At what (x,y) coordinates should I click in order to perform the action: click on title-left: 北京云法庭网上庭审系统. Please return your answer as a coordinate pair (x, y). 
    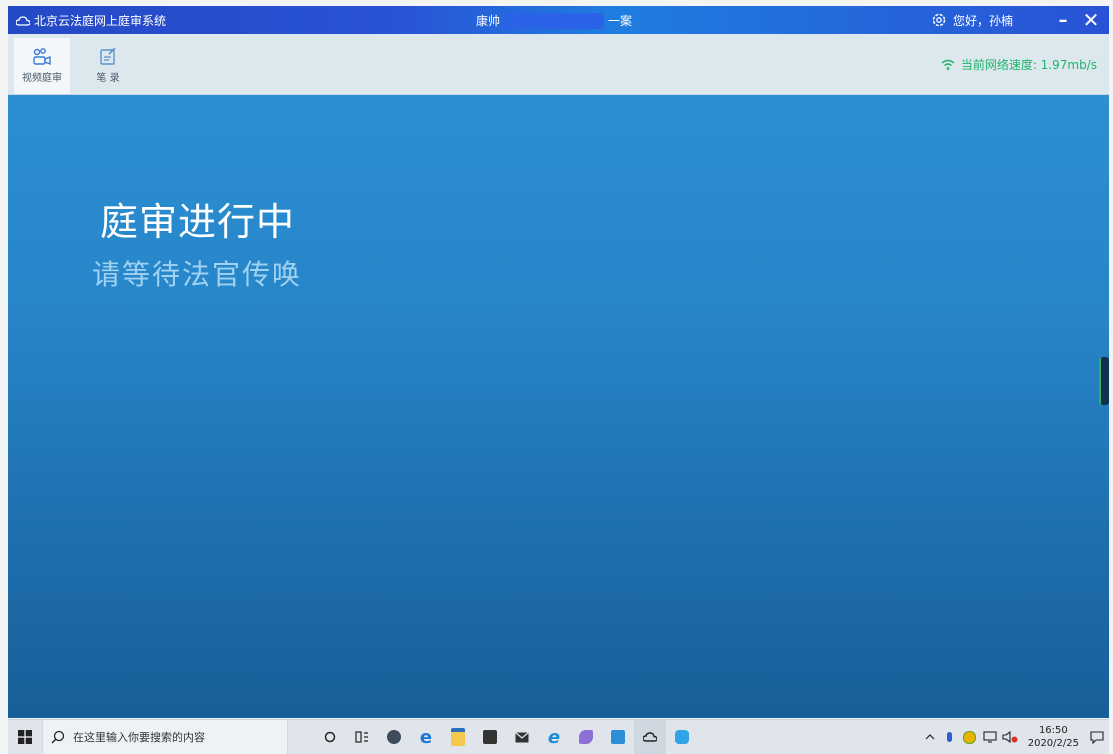
    Looking at the image, I should click on (91, 20).